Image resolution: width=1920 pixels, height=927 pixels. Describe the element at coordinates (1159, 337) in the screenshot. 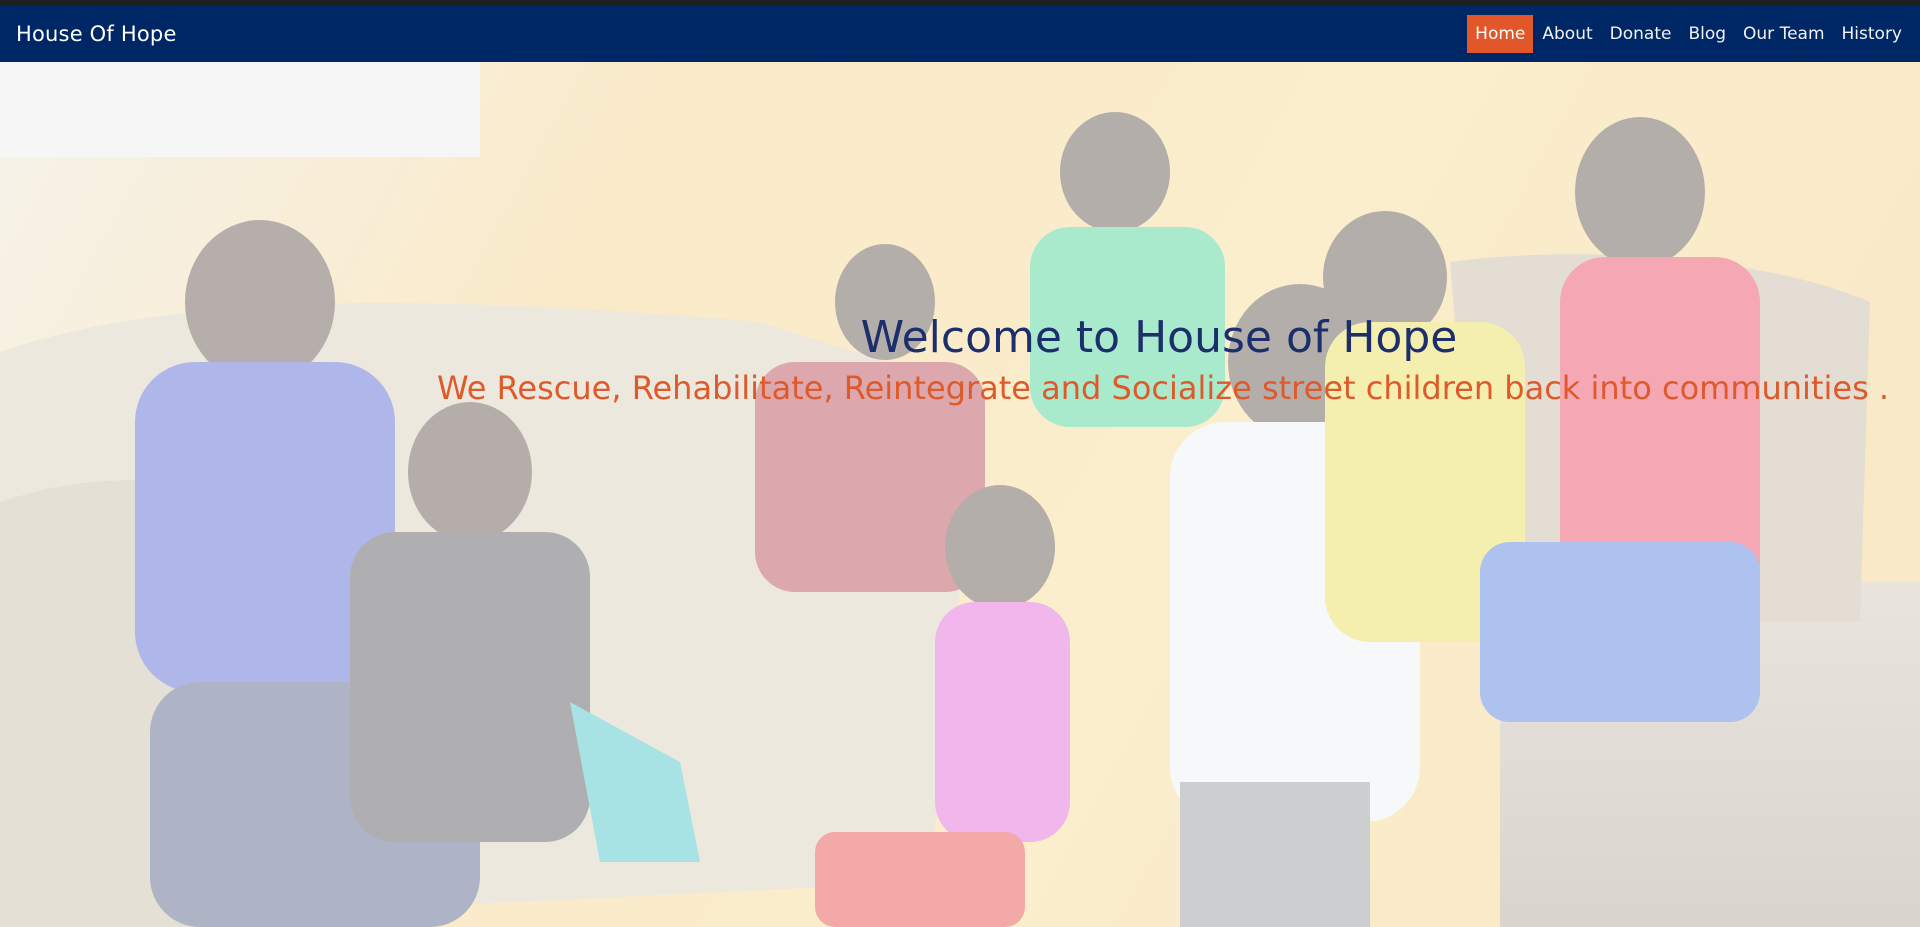

I see `hero-title: Welcome to House of Hope` at that location.